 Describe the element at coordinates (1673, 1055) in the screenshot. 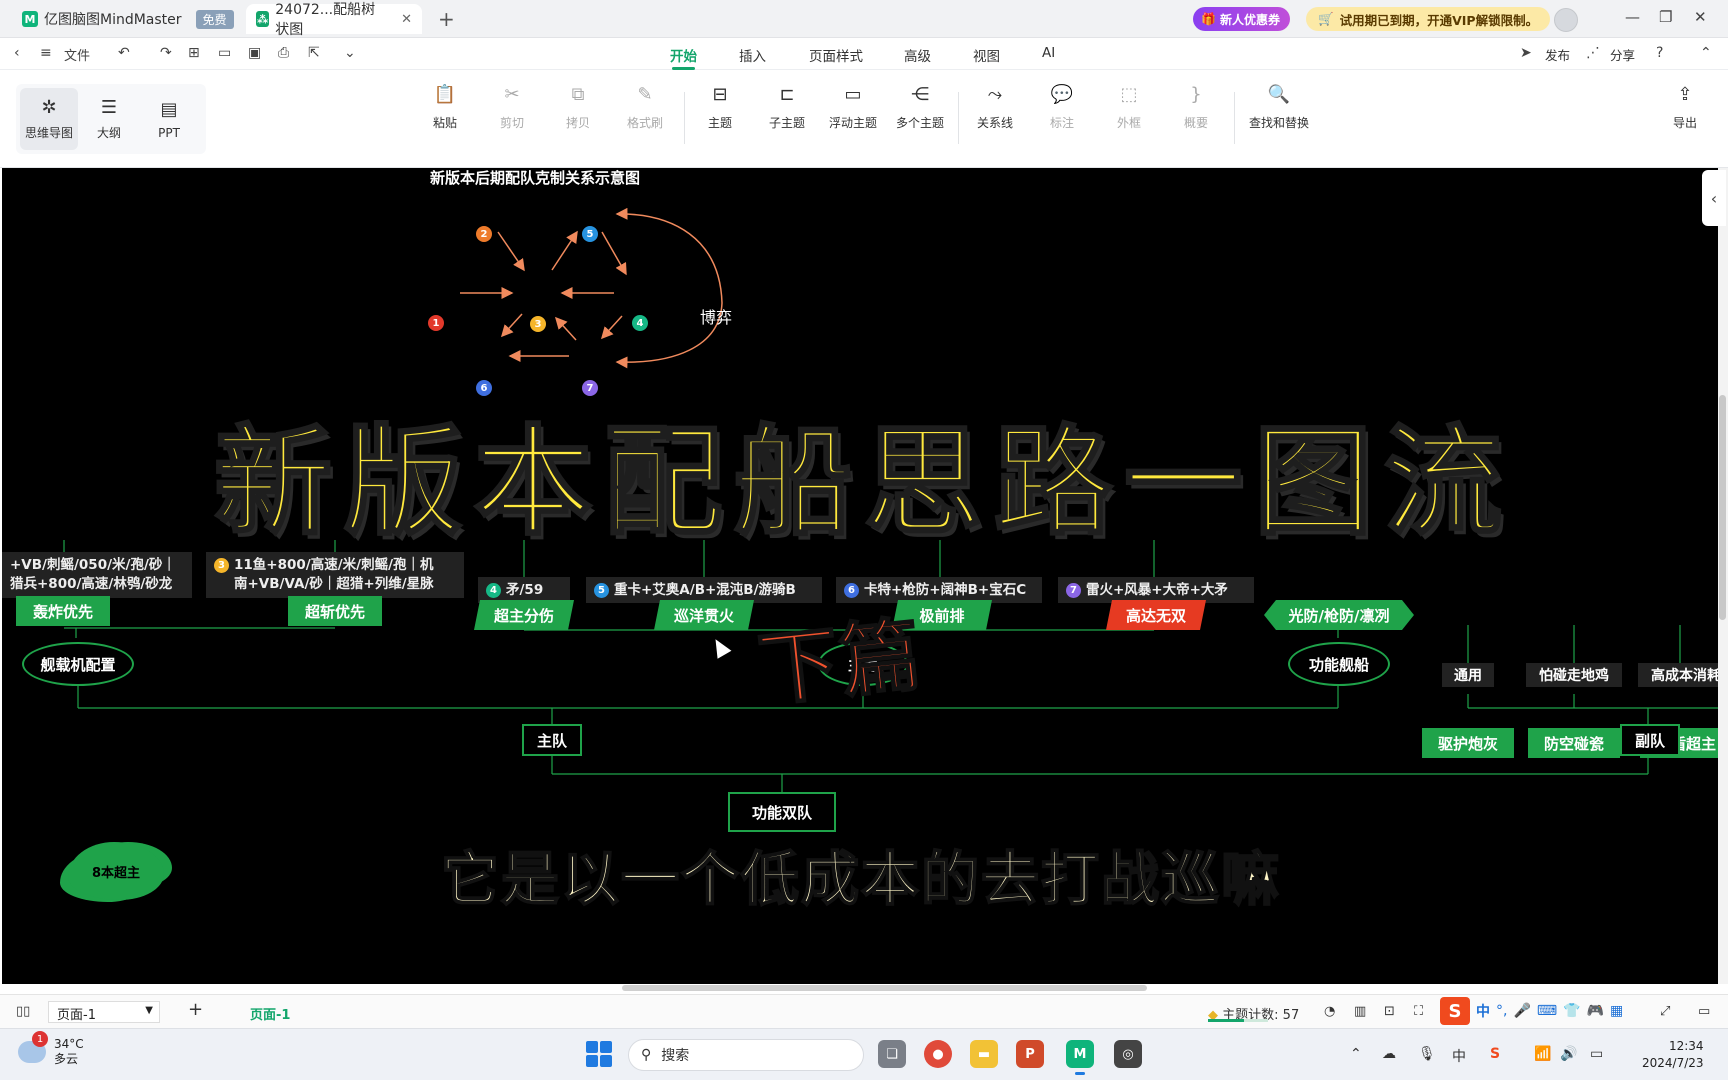

I see `system-clock: 12:34 2024/7/23` at that location.